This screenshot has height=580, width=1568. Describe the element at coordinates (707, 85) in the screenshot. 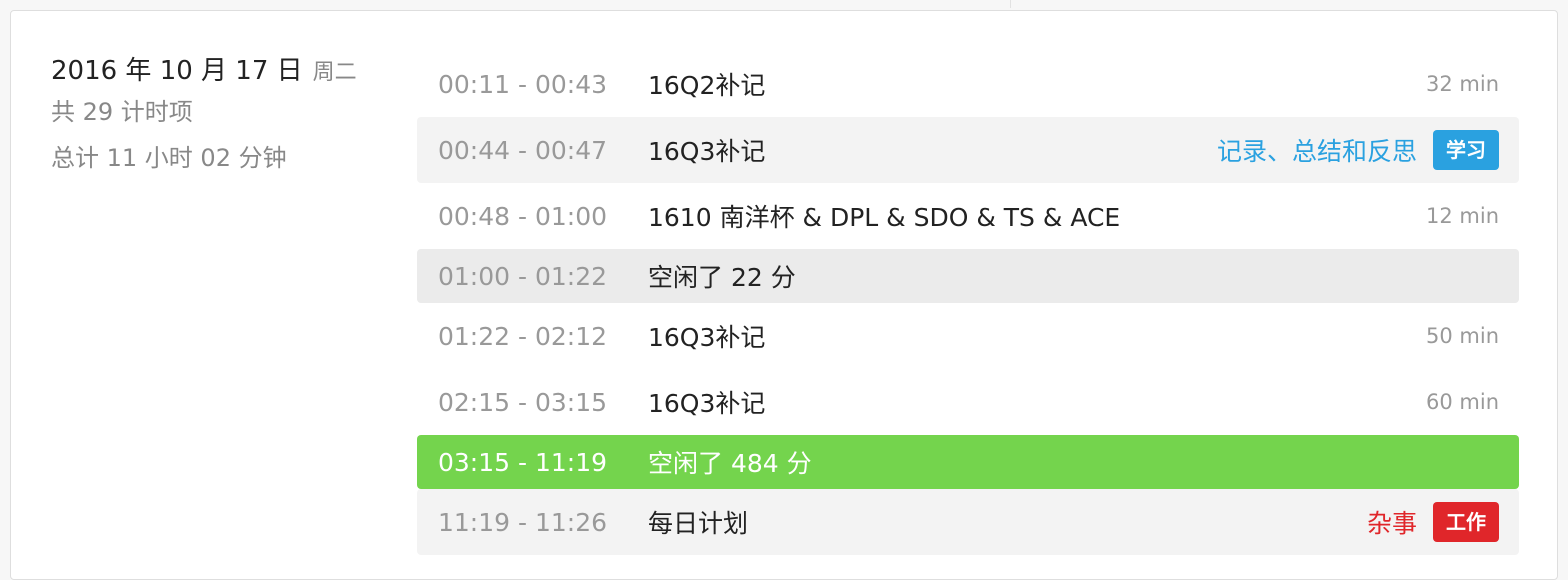

I see `entry-title: 16Q2补记` at that location.